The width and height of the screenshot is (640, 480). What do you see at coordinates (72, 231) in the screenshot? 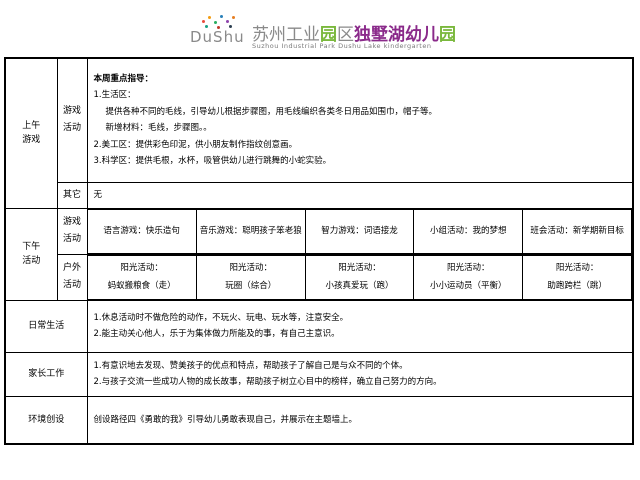
I see `afternoon-game-label: 游戏 活动` at bounding box center [72, 231].